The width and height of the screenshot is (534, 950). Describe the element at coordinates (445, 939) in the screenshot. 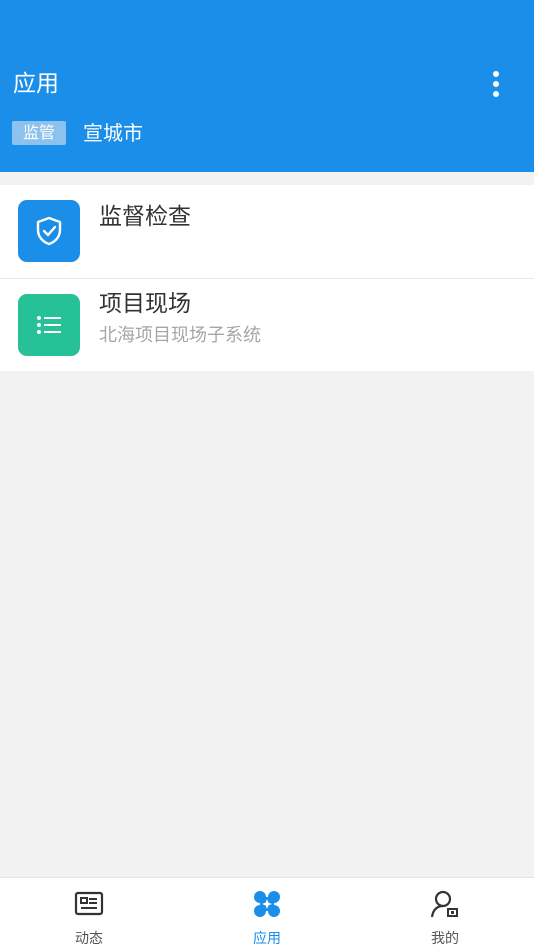

I see `tab-label: 我的` at that location.